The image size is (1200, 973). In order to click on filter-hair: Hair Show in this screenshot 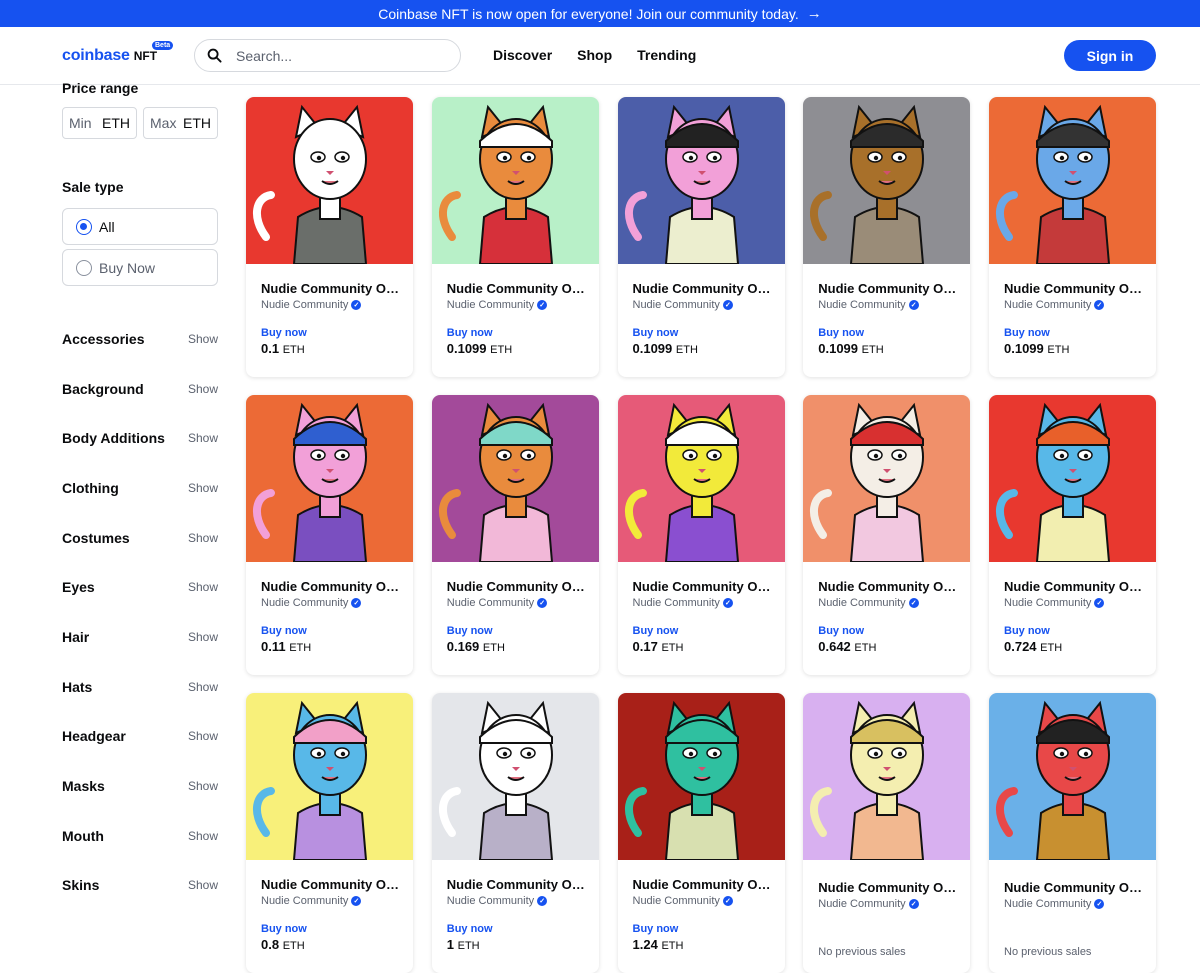, I will do `click(140, 637)`.